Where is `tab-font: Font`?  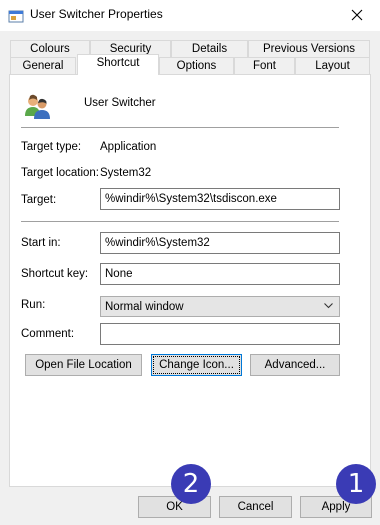
tab-font: Font is located at coordinates (264, 65).